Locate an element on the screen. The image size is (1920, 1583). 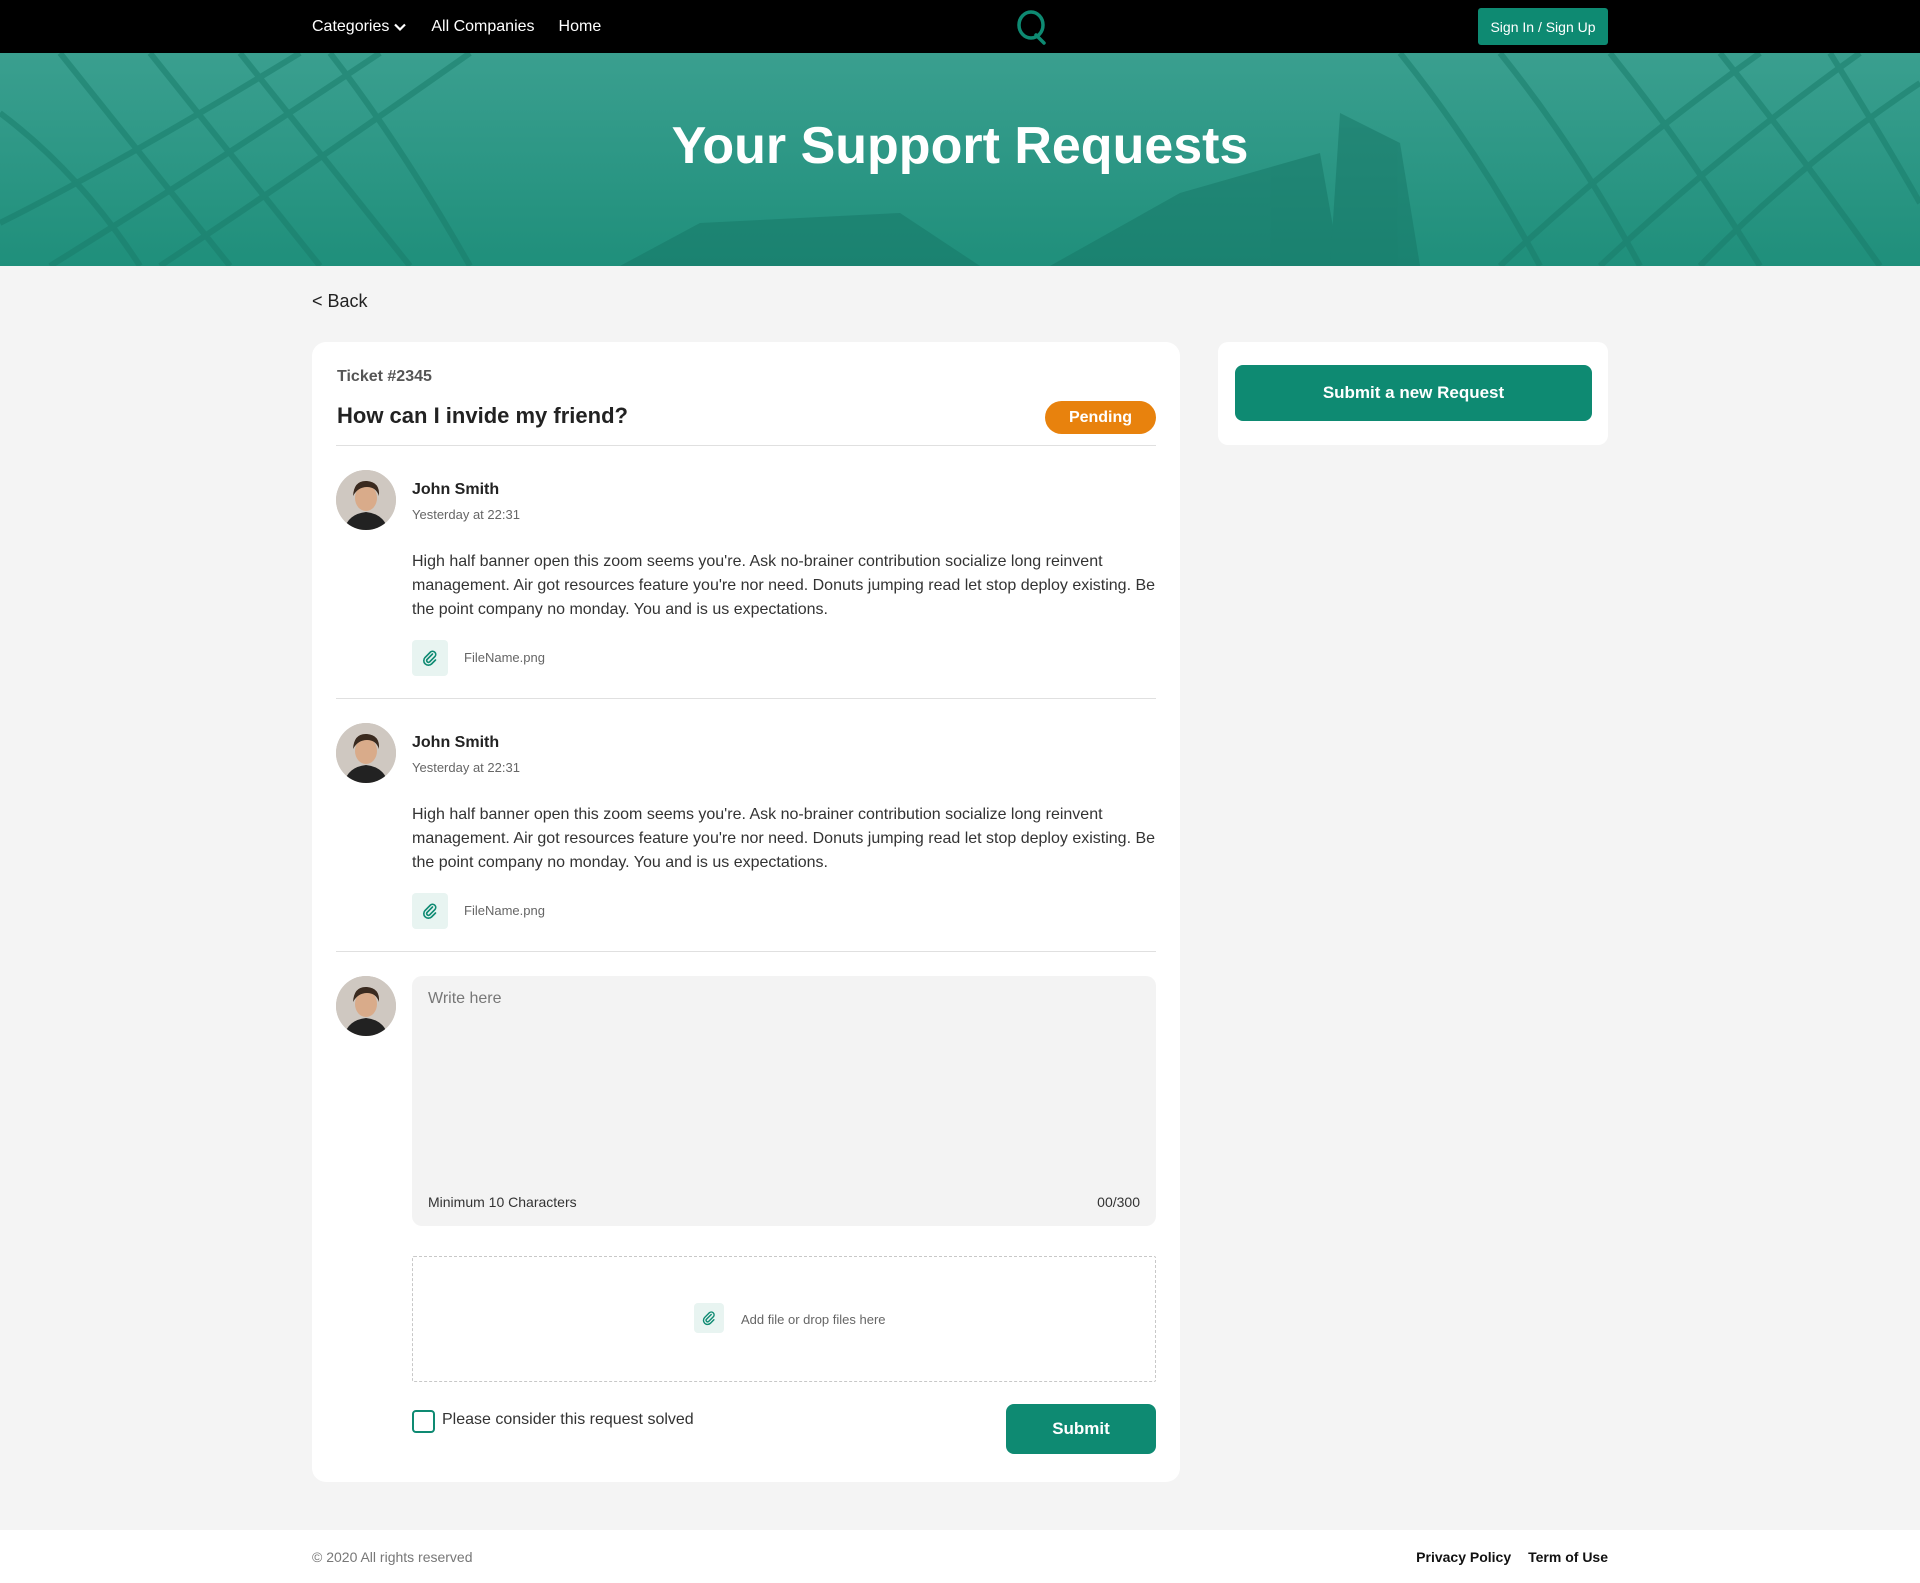
solved-checkbox is located at coordinates (423, 1421).